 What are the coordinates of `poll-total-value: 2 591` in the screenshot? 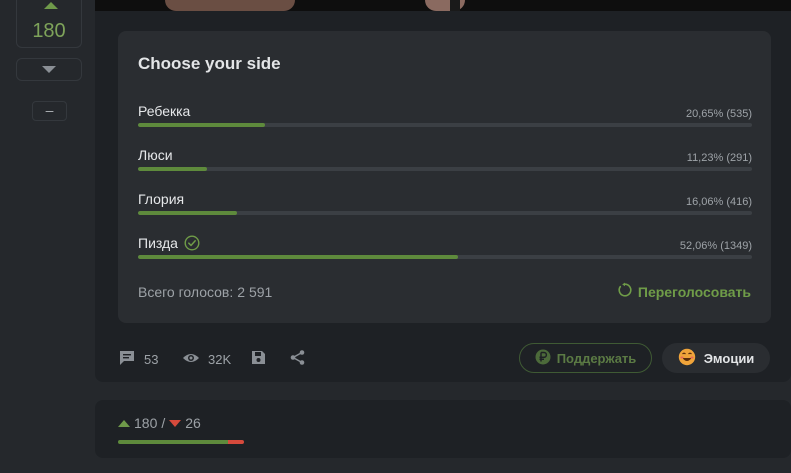 It's located at (255, 292).